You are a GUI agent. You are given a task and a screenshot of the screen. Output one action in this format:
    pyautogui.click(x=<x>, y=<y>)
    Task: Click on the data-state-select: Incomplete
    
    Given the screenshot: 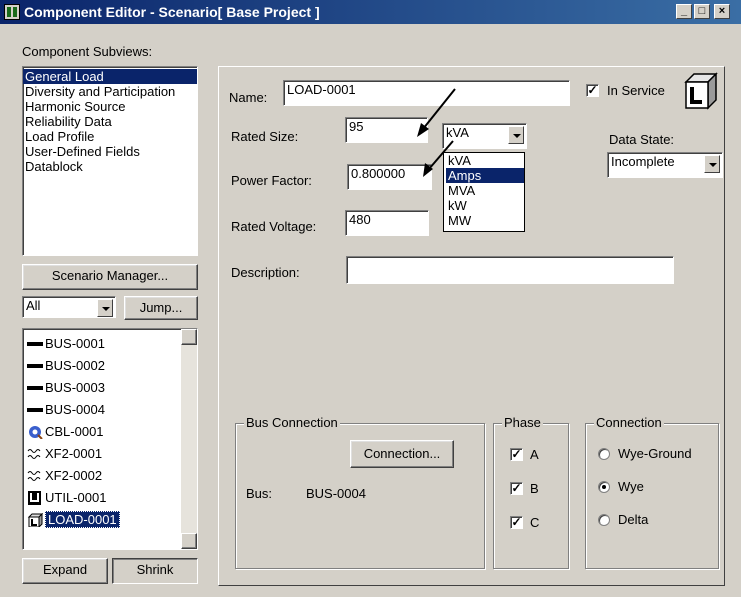 What is the action you would take?
    pyautogui.click(x=665, y=165)
    